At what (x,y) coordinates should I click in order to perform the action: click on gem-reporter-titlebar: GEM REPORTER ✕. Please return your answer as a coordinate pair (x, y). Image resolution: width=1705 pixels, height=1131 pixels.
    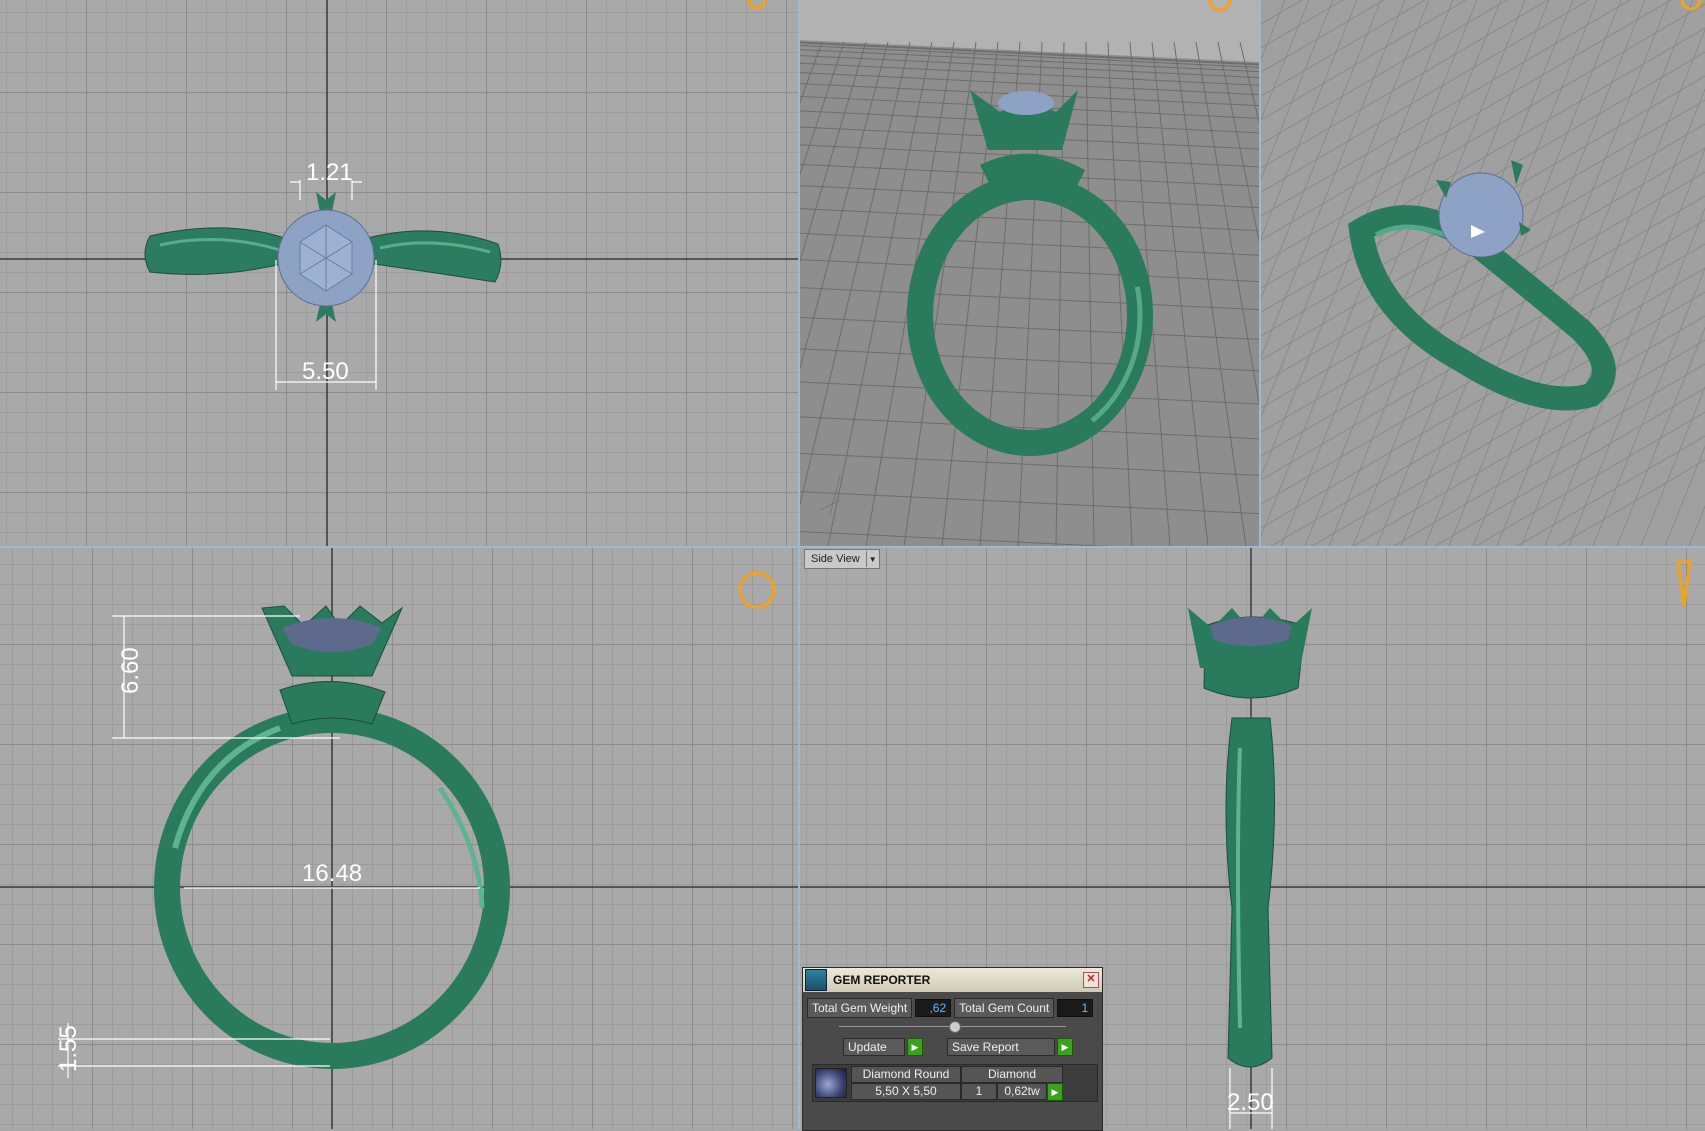
    Looking at the image, I should click on (952, 980).